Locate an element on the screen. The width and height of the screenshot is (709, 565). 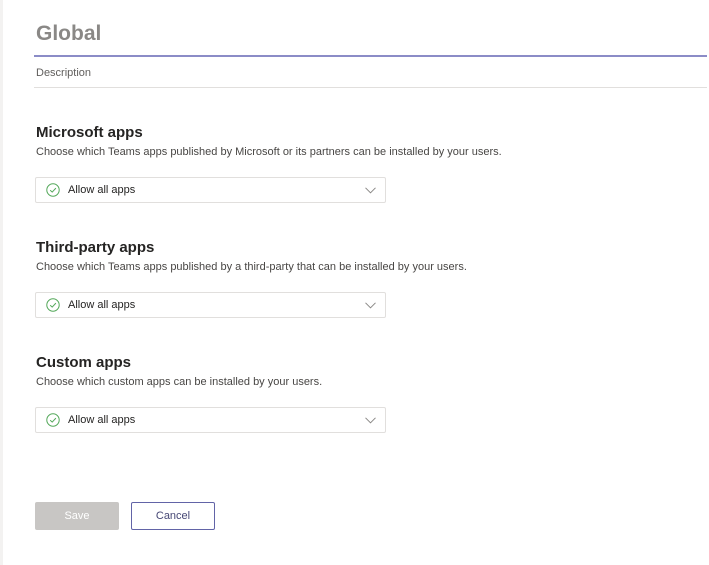
cancel-button: Cancel is located at coordinates (173, 516).